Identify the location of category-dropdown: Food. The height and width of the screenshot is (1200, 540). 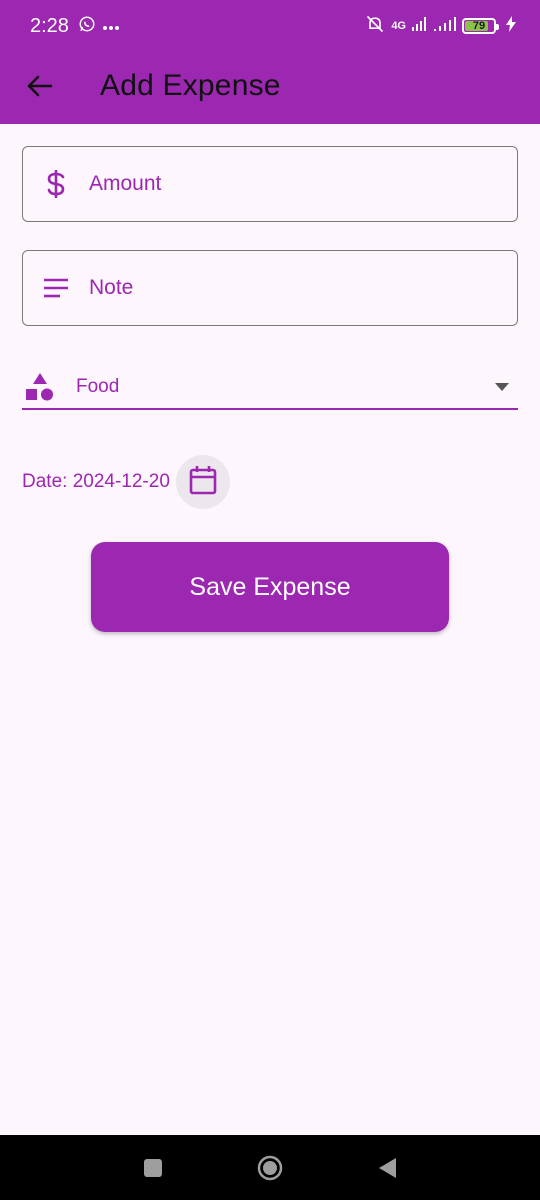
(270, 387).